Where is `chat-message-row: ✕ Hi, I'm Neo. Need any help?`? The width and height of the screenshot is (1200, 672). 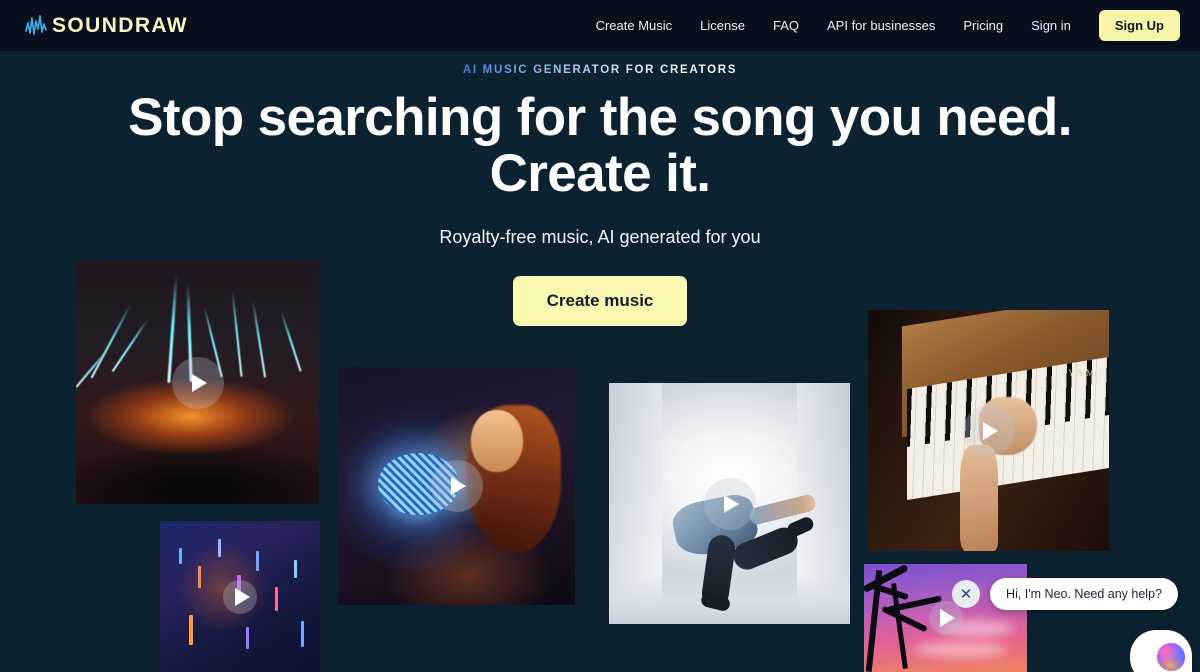
chat-message-row: ✕ Hi, I'm Neo. Need any help? is located at coordinates (1065, 594).